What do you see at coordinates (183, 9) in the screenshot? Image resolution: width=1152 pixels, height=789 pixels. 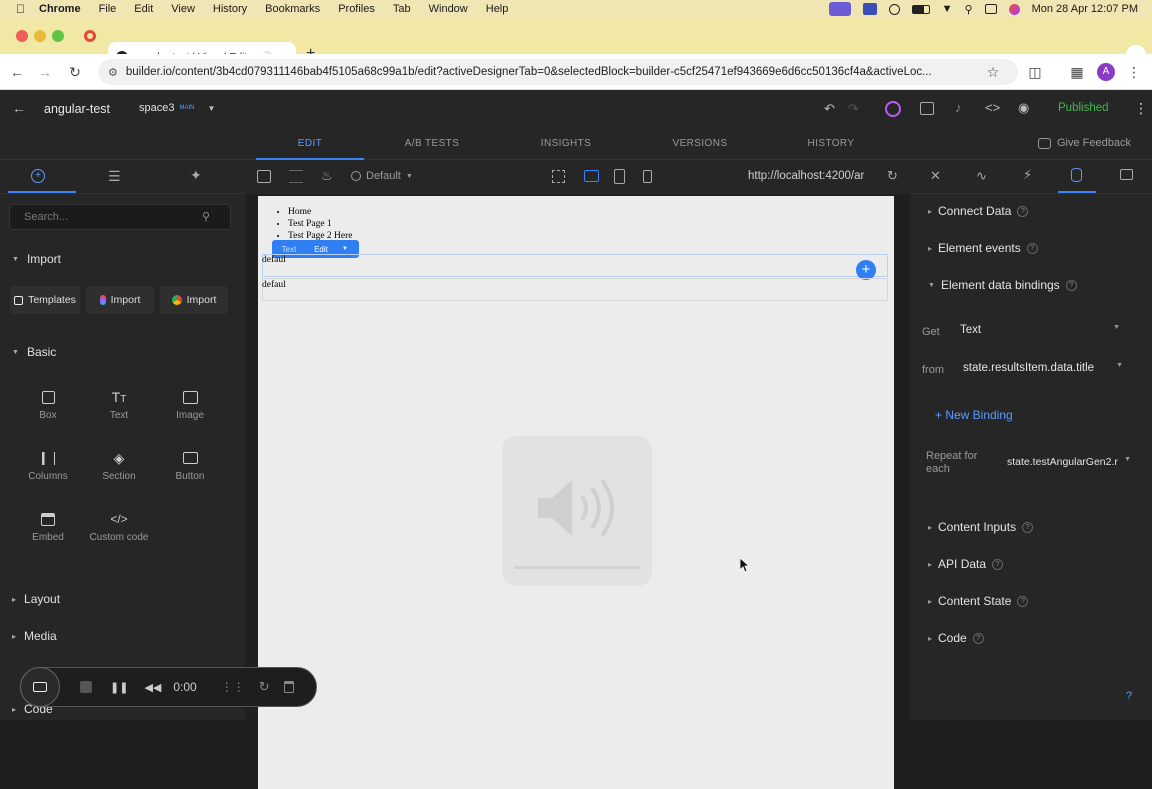 I see `menu-view: View` at bounding box center [183, 9].